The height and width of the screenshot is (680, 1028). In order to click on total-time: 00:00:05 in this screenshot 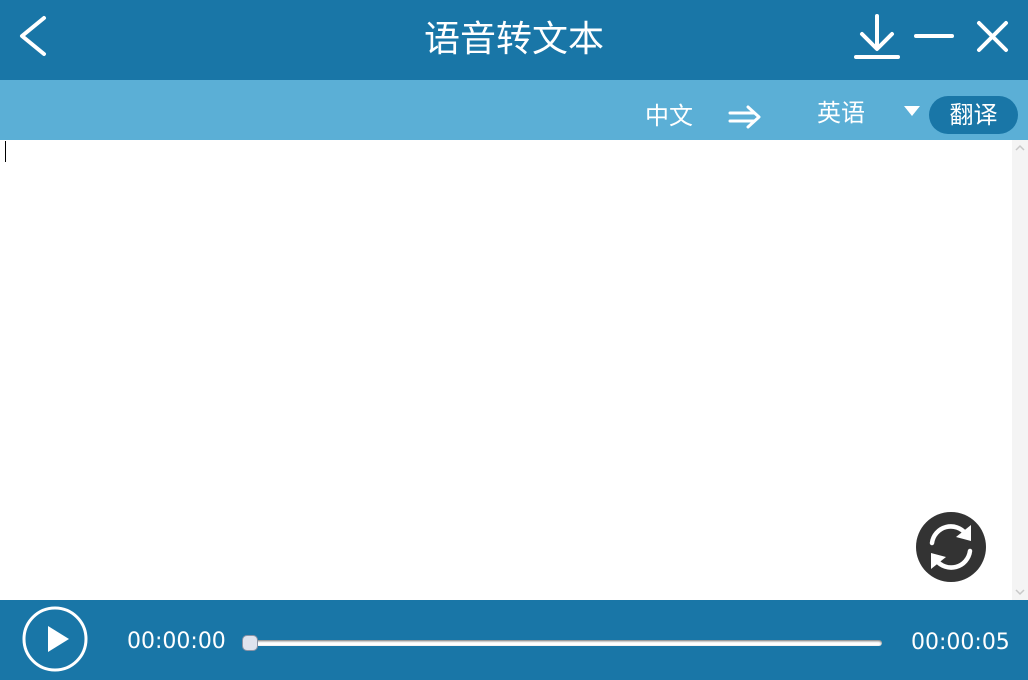, I will do `click(960, 642)`.